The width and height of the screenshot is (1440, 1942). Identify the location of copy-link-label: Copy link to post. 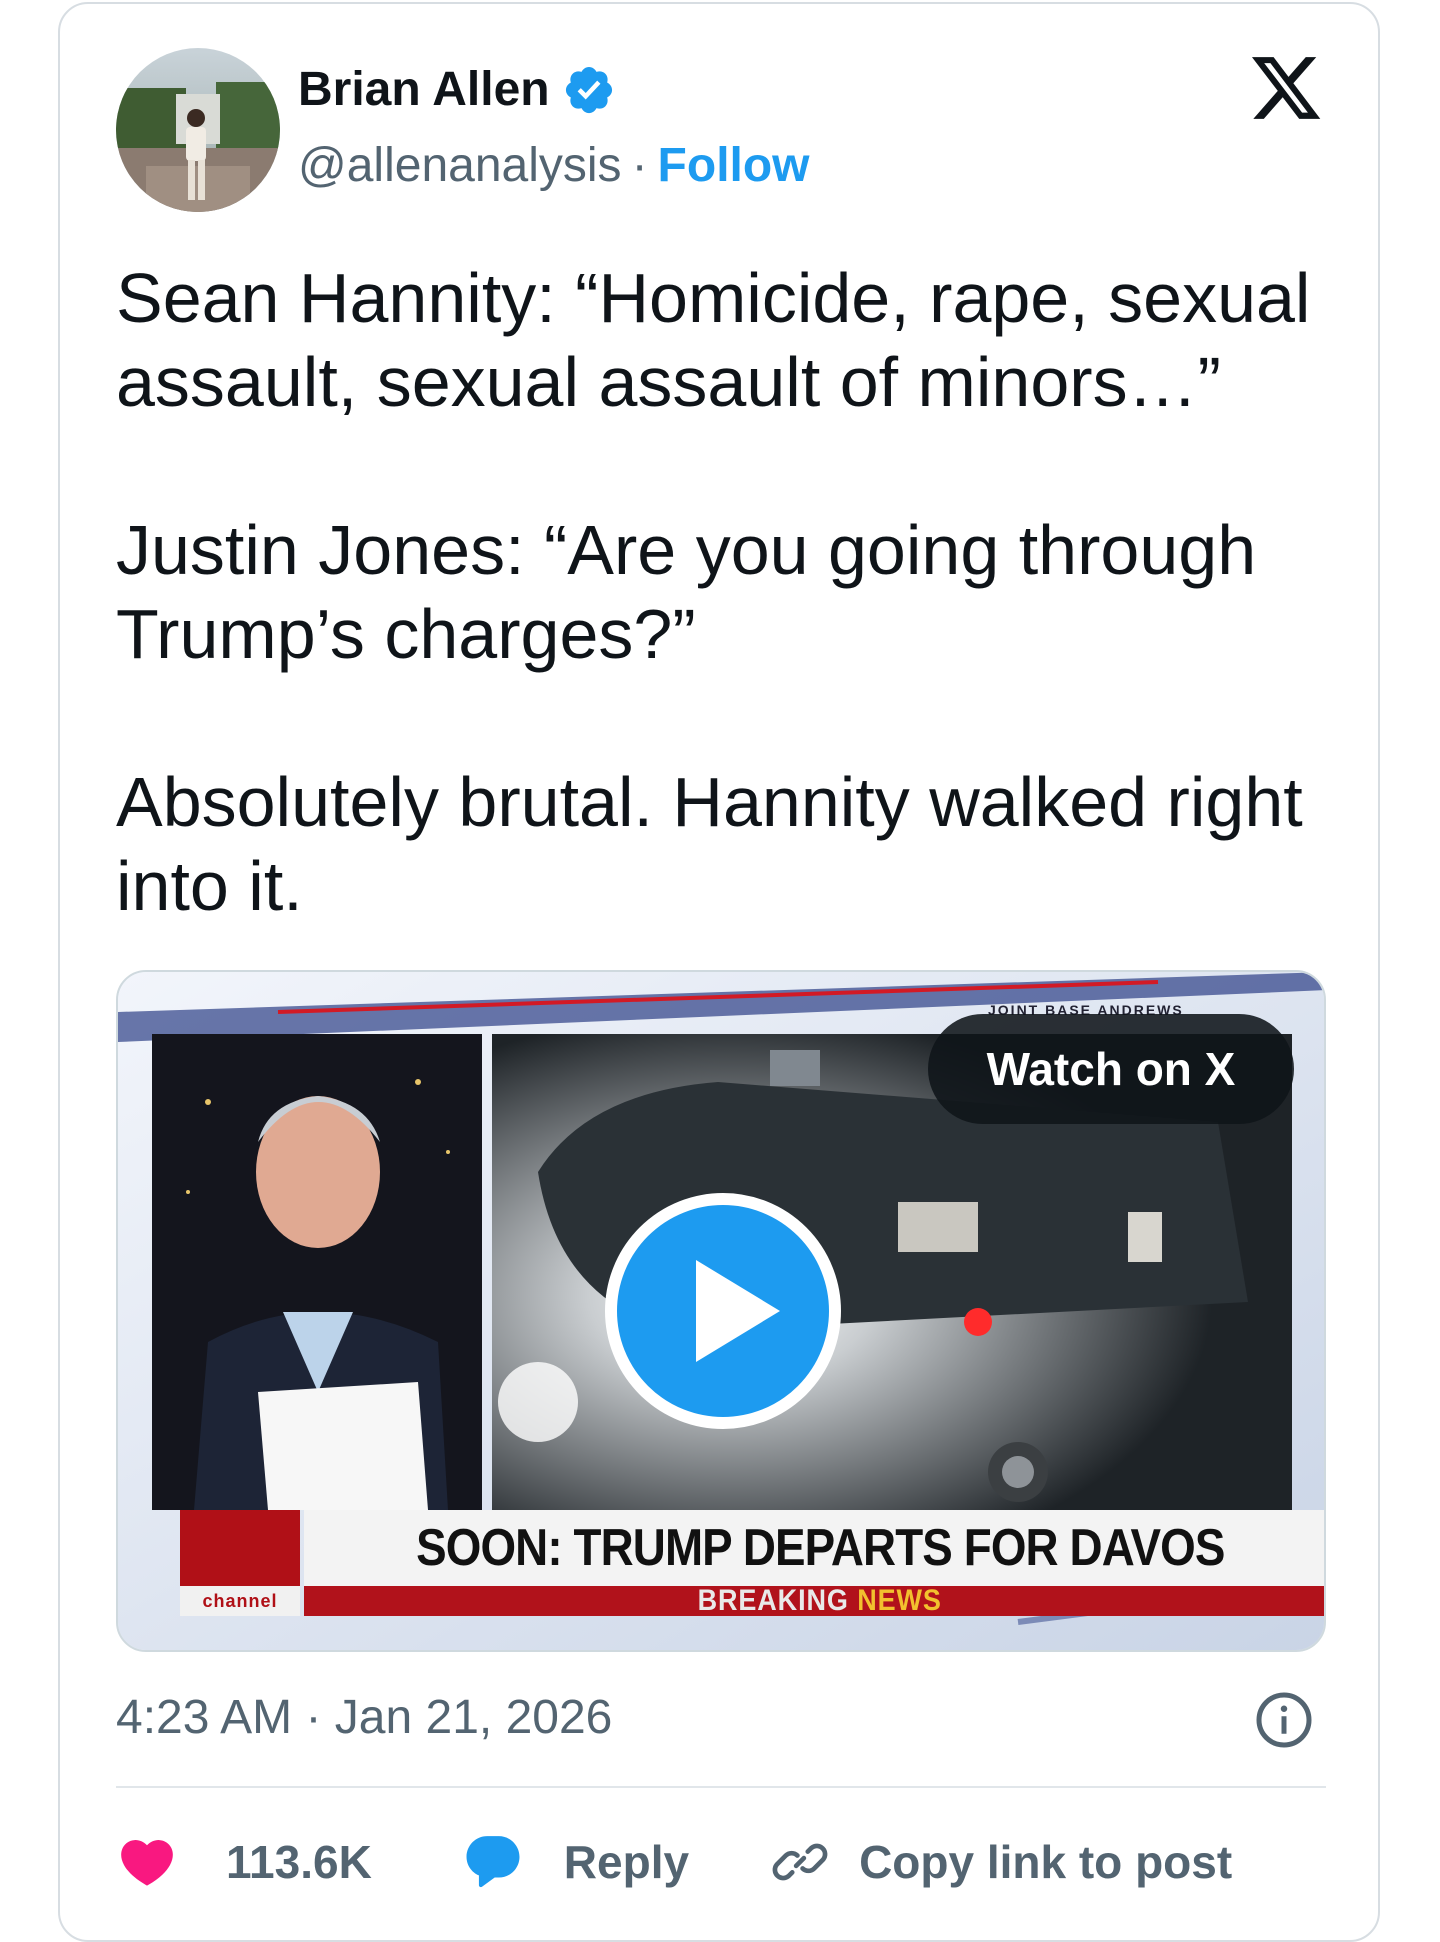
(1046, 1862).